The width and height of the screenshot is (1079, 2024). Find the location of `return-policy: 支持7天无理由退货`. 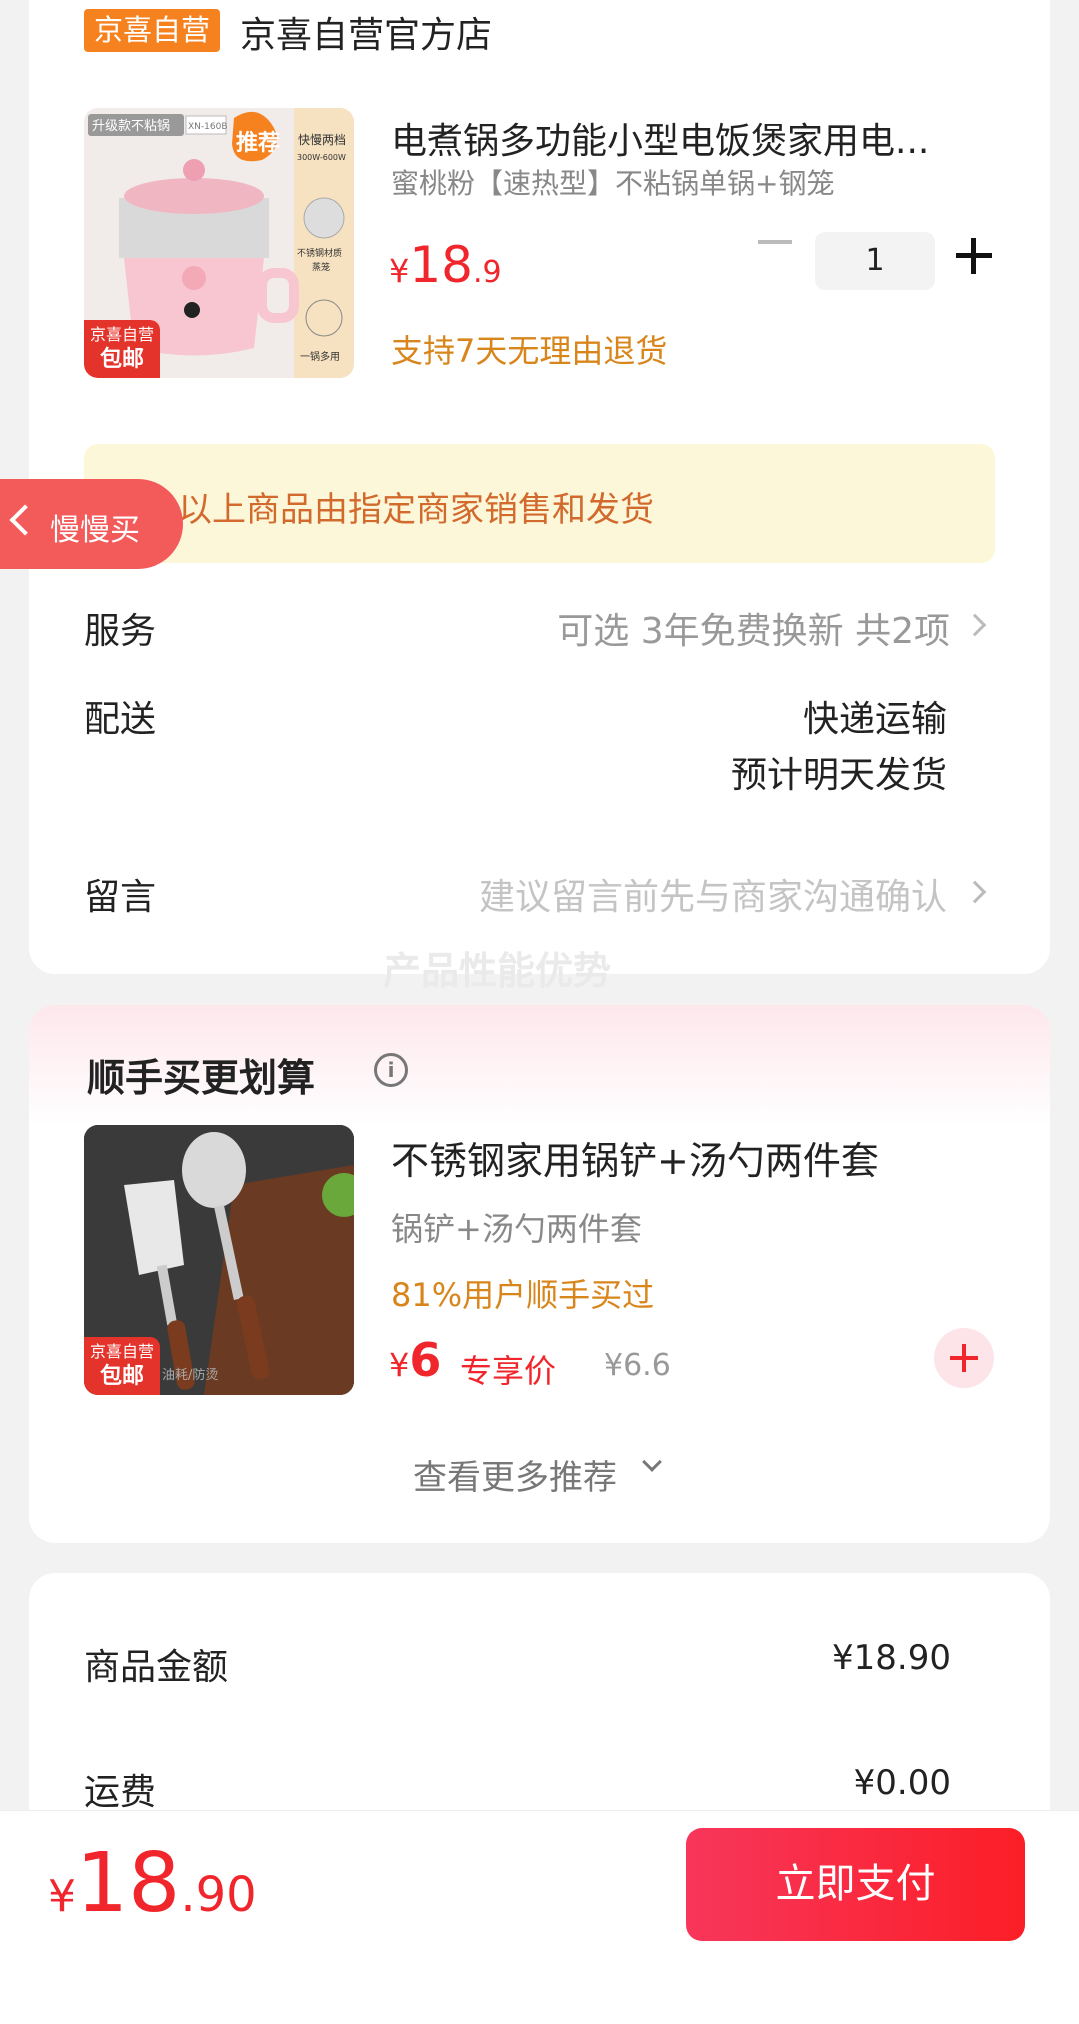

return-policy: 支持7天无理由退货 is located at coordinates (529, 351).